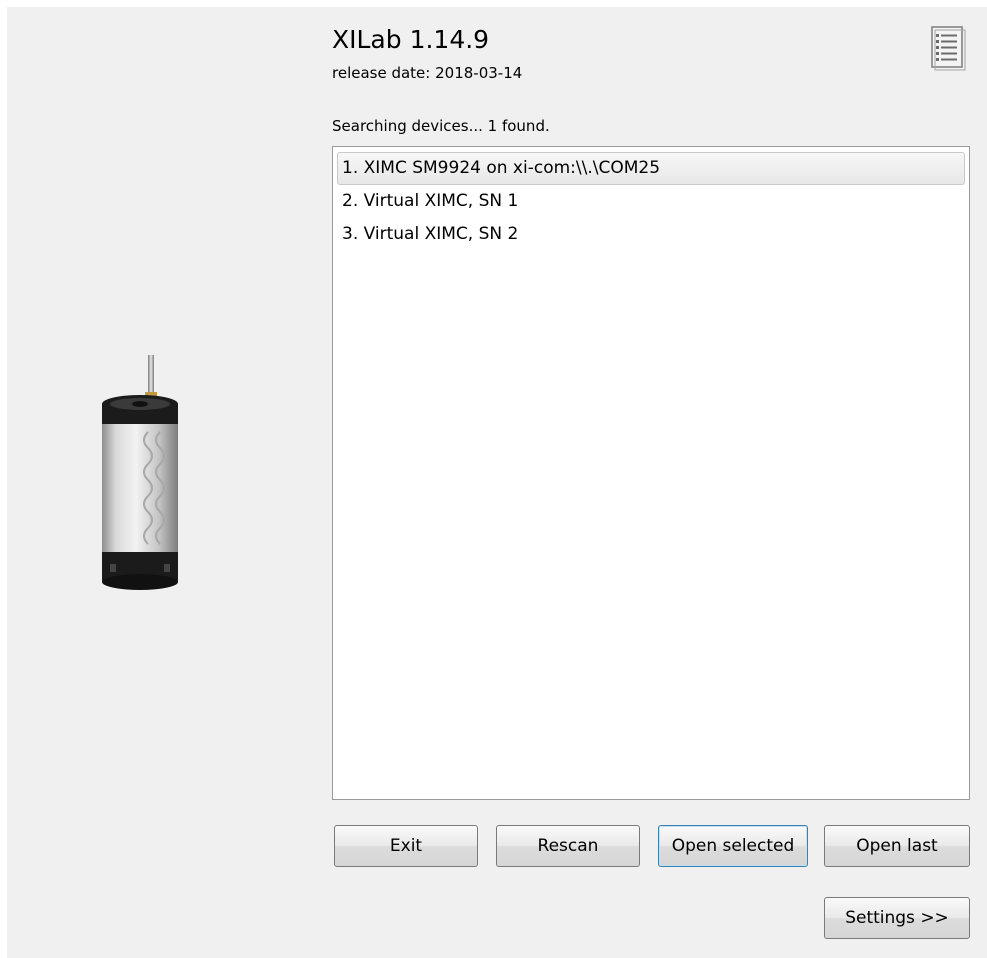  What do you see at coordinates (568, 846) in the screenshot?
I see `rescan-button: Rescan` at bounding box center [568, 846].